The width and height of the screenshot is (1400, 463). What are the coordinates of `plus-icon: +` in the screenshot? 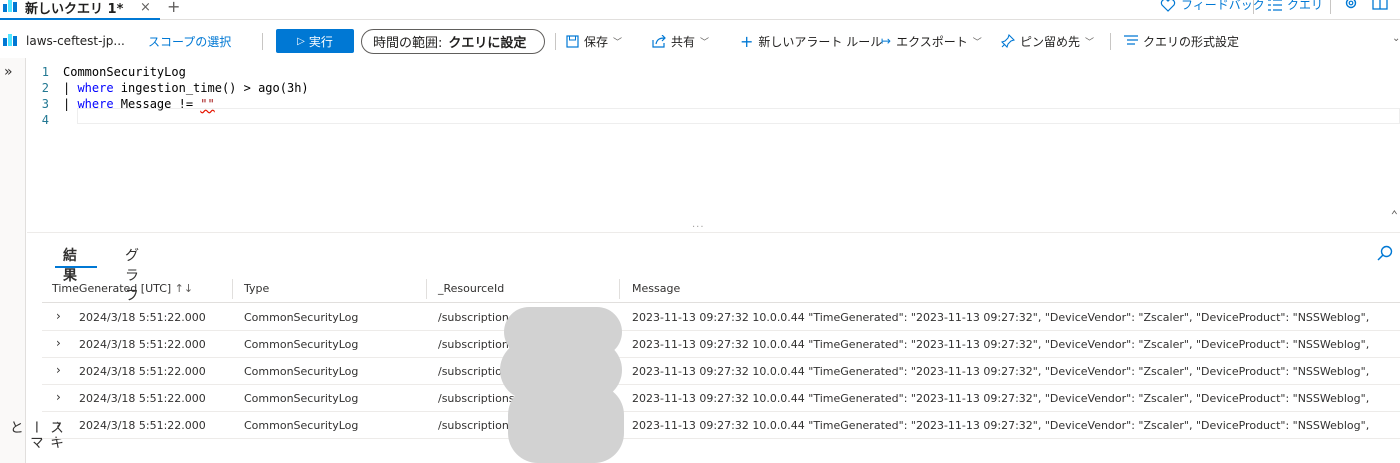 It's located at (747, 41).